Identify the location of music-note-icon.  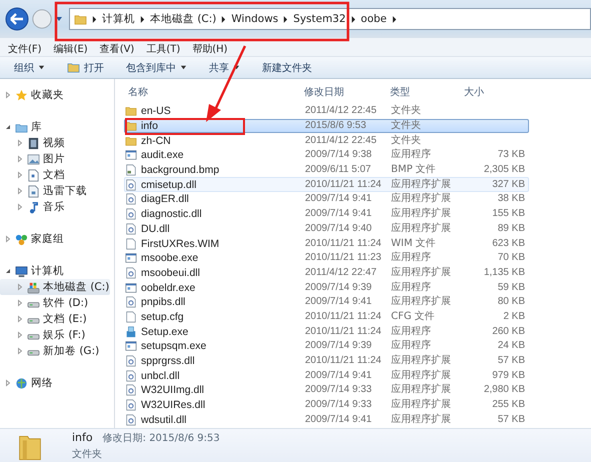
(33, 207).